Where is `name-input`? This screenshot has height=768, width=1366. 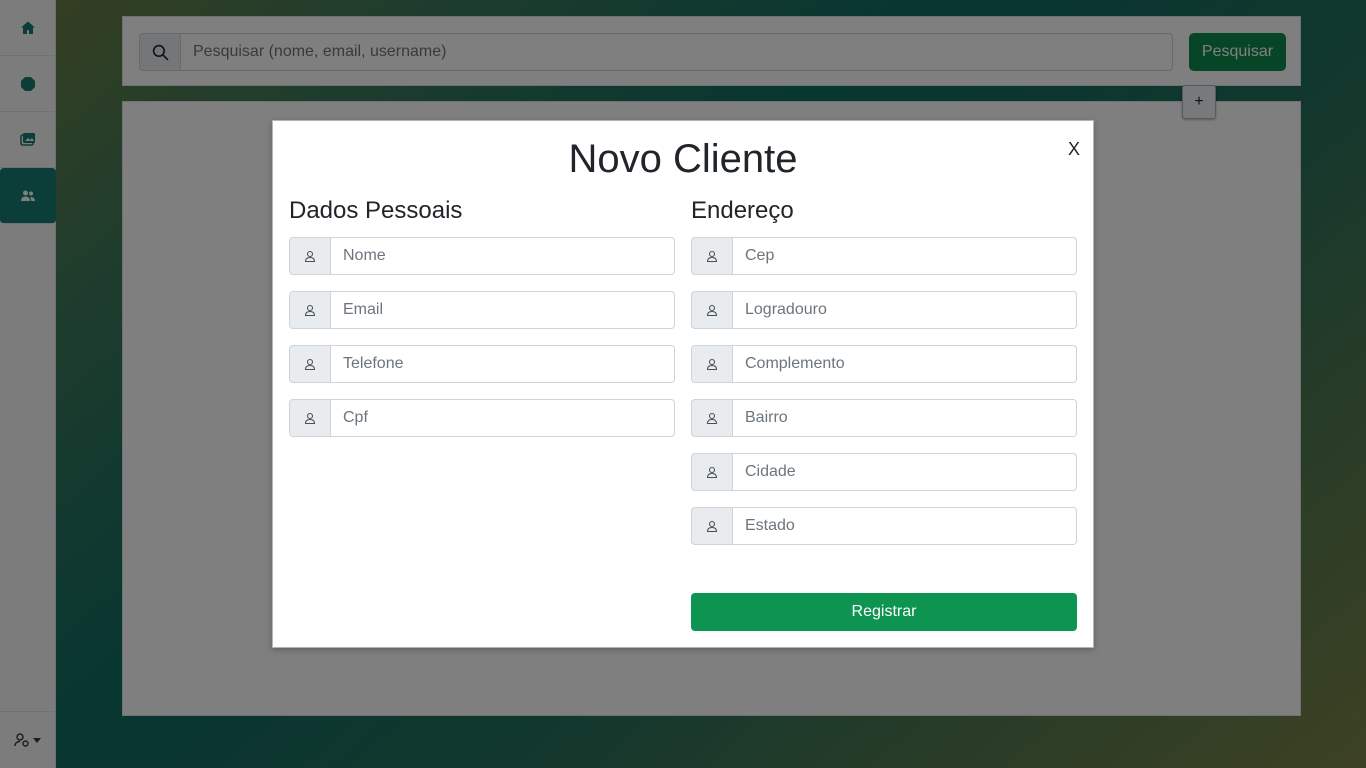 name-input is located at coordinates (503, 256).